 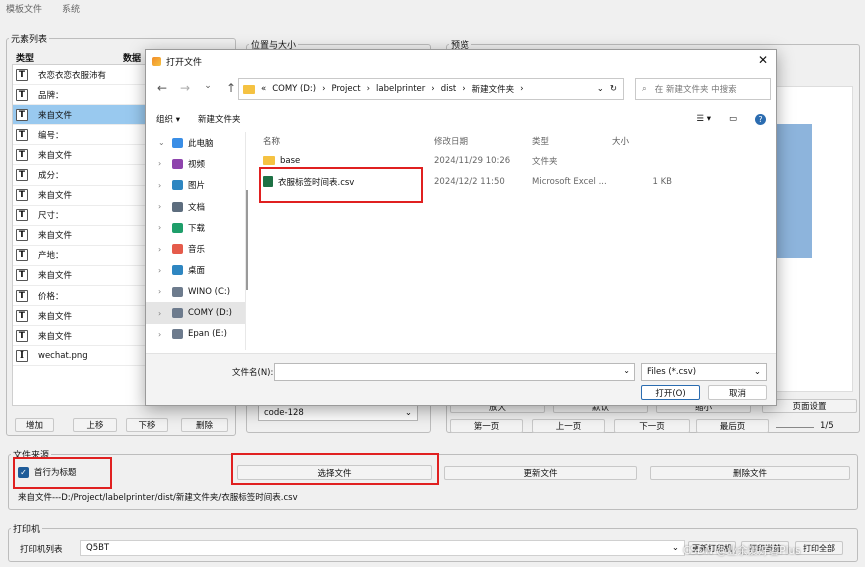 What do you see at coordinates (733, 119) in the screenshot?
I see `preview-pane-icon: ▭` at bounding box center [733, 119].